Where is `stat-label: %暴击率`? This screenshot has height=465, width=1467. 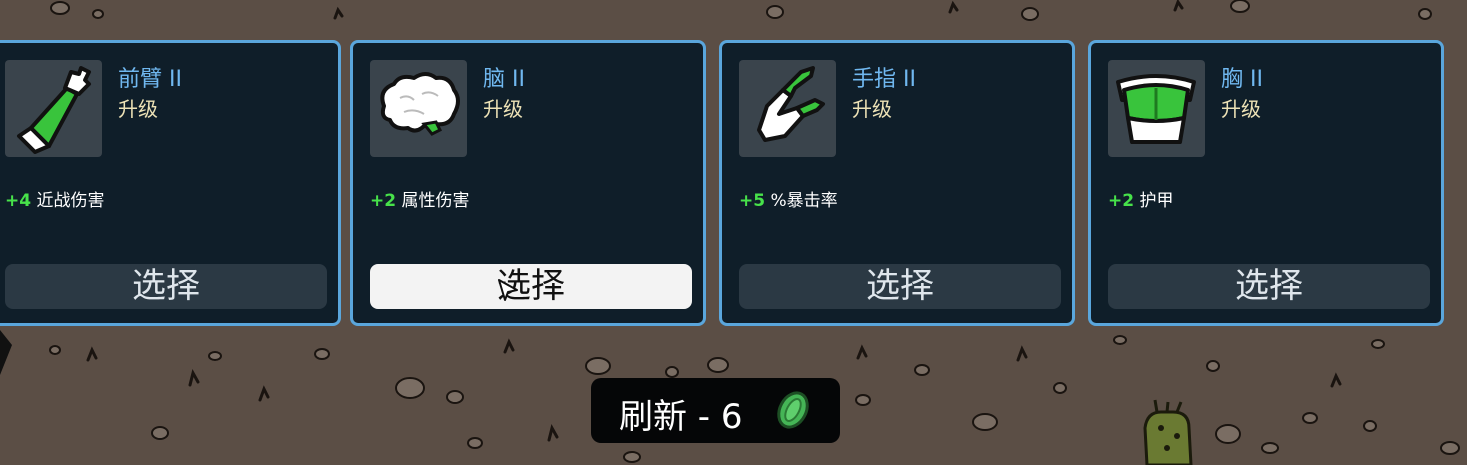
stat-label: %暴击率 is located at coordinates (804, 201).